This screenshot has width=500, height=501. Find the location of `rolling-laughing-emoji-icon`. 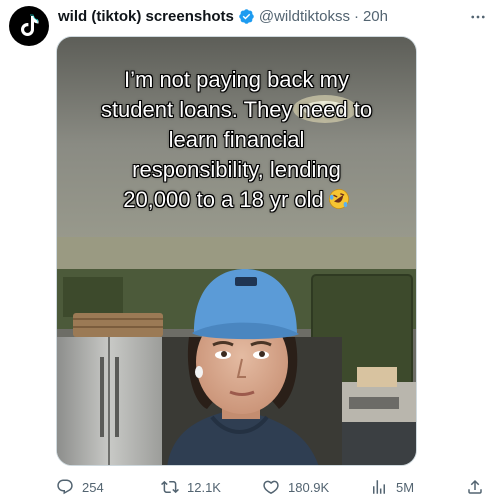

rolling-laughing-emoji-icon is located at coordinates (338, 199).